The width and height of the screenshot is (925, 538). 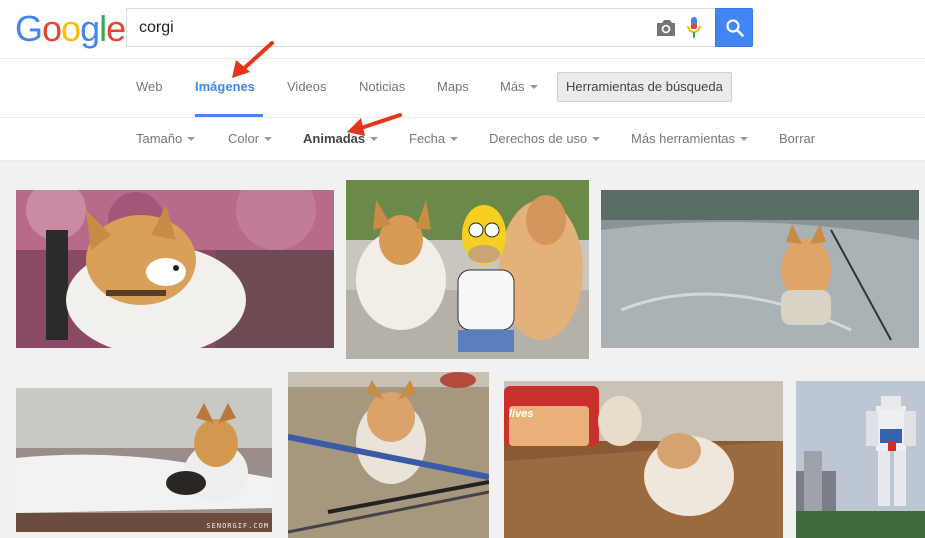 I want to click on tab-videos: Videos, so click(x=307, y=88).